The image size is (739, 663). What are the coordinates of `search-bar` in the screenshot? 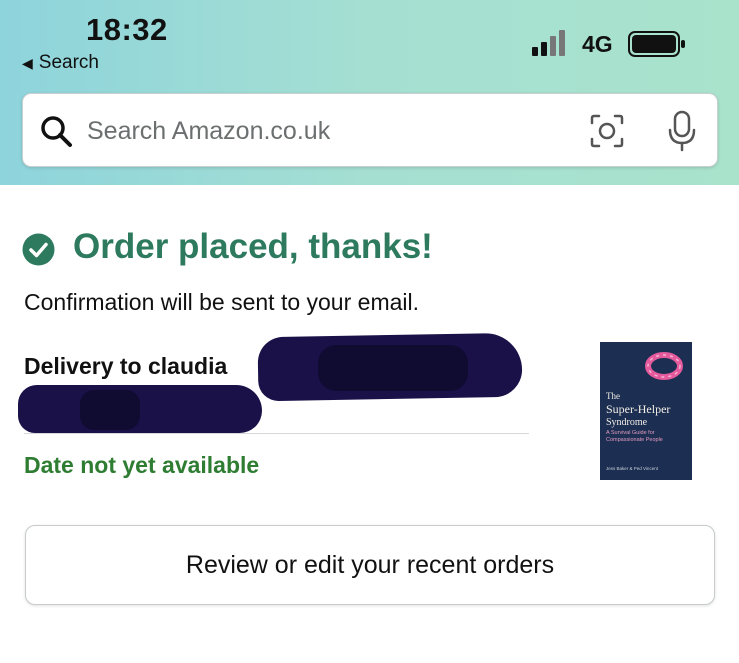 It's located at (370, 130).